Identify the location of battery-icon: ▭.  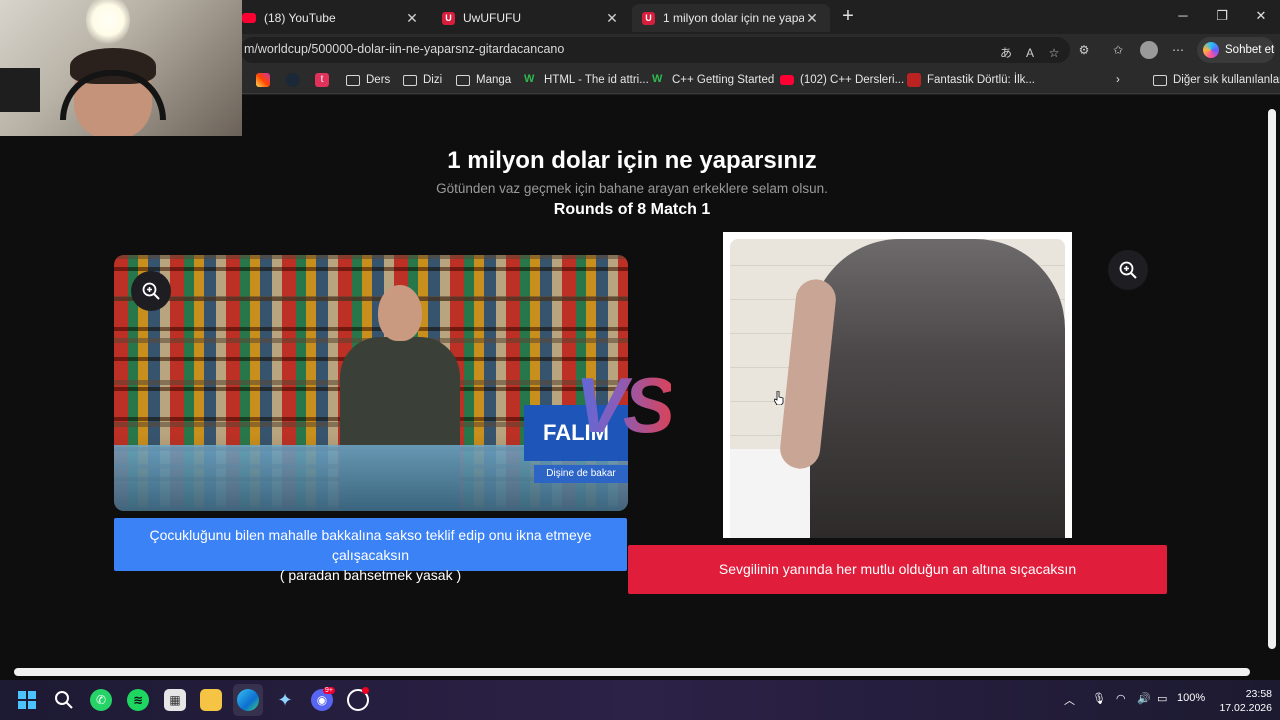
(1162, 698).